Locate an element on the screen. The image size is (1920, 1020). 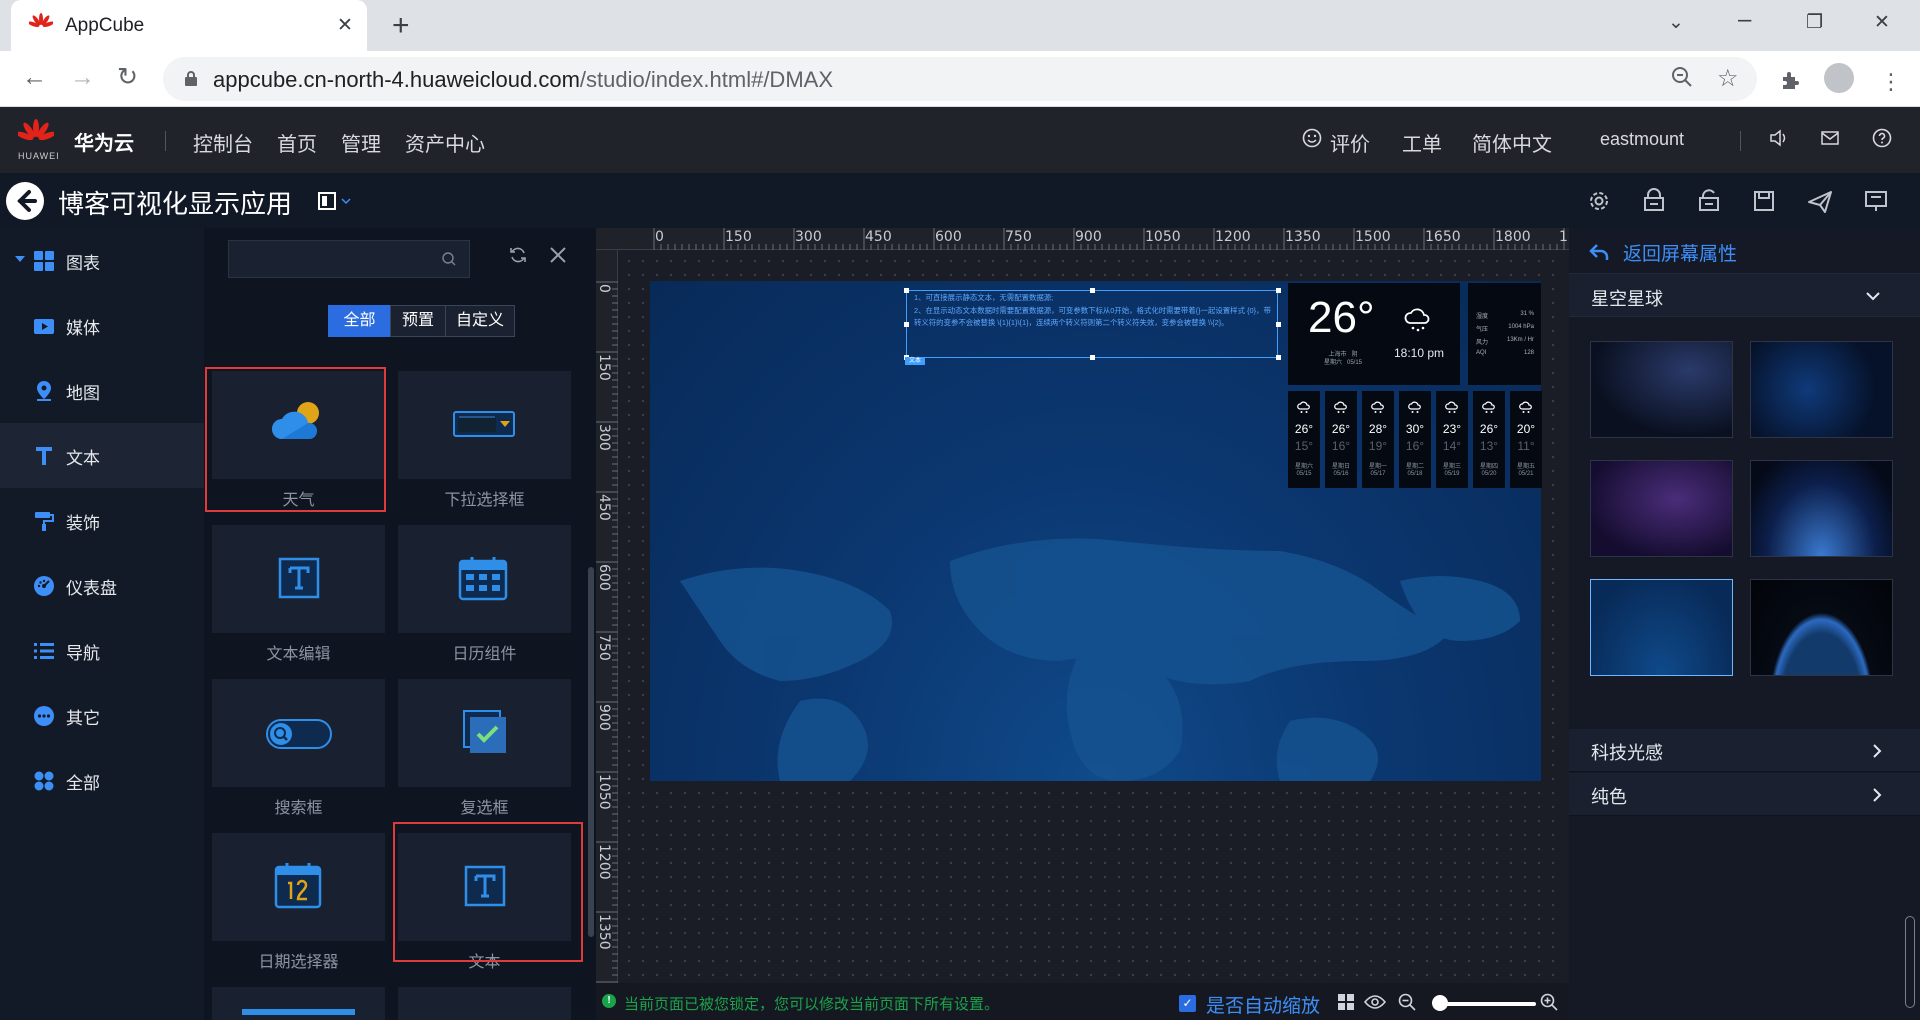
brand-name: 华为云 is located at coordinates (104, 141).